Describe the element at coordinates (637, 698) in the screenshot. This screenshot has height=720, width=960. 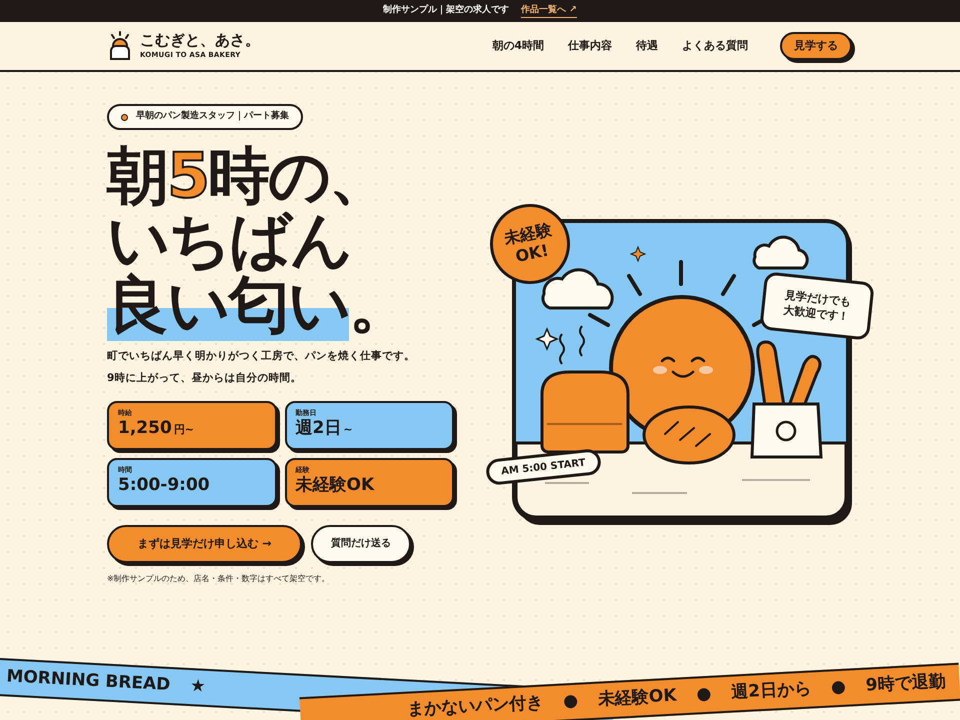
I see `ribbon-text: 未経験OK` at that location.